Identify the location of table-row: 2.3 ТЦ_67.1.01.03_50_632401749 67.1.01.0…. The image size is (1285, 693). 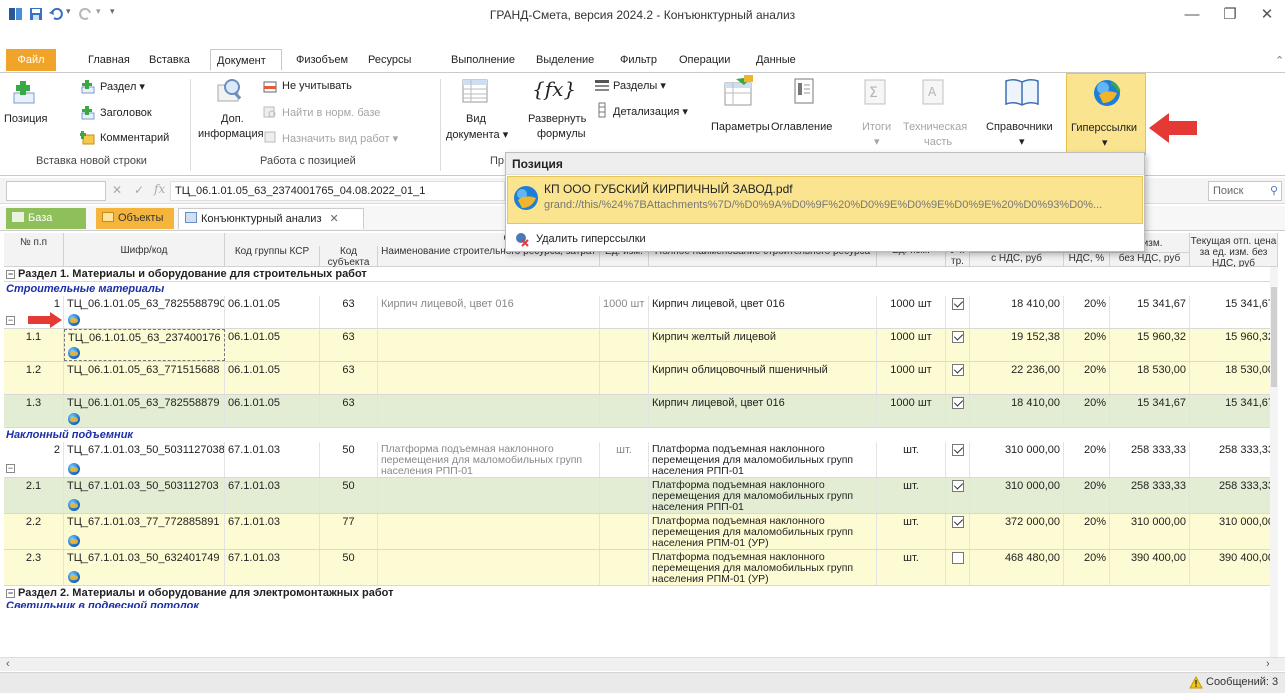
(641, 568).